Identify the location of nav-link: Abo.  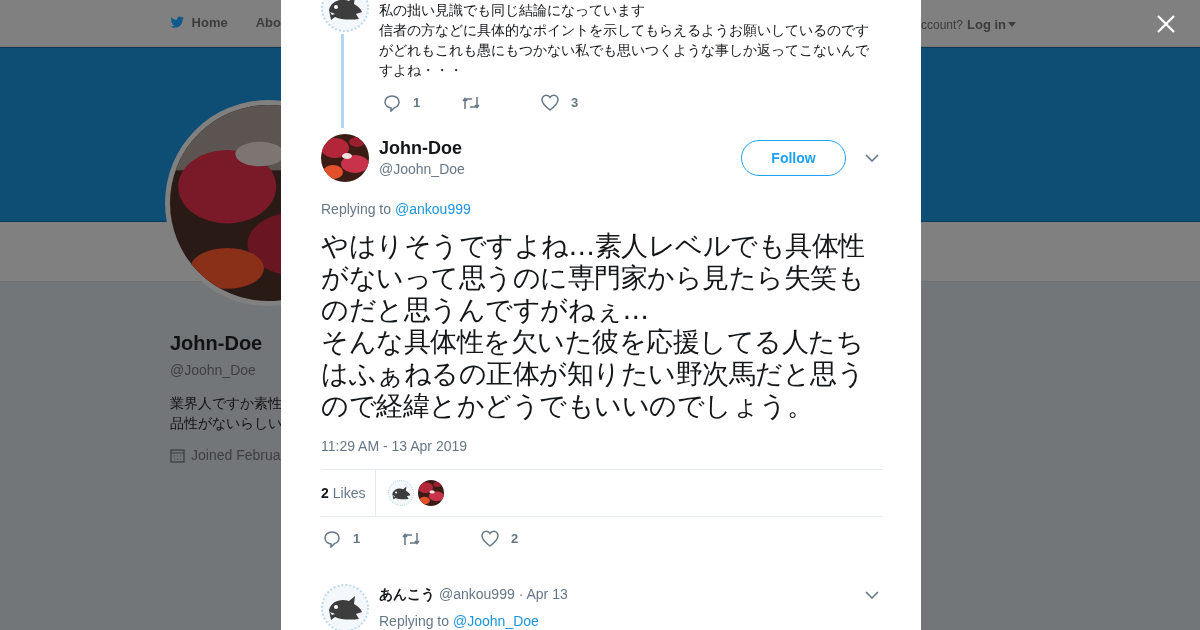
(268, 23).